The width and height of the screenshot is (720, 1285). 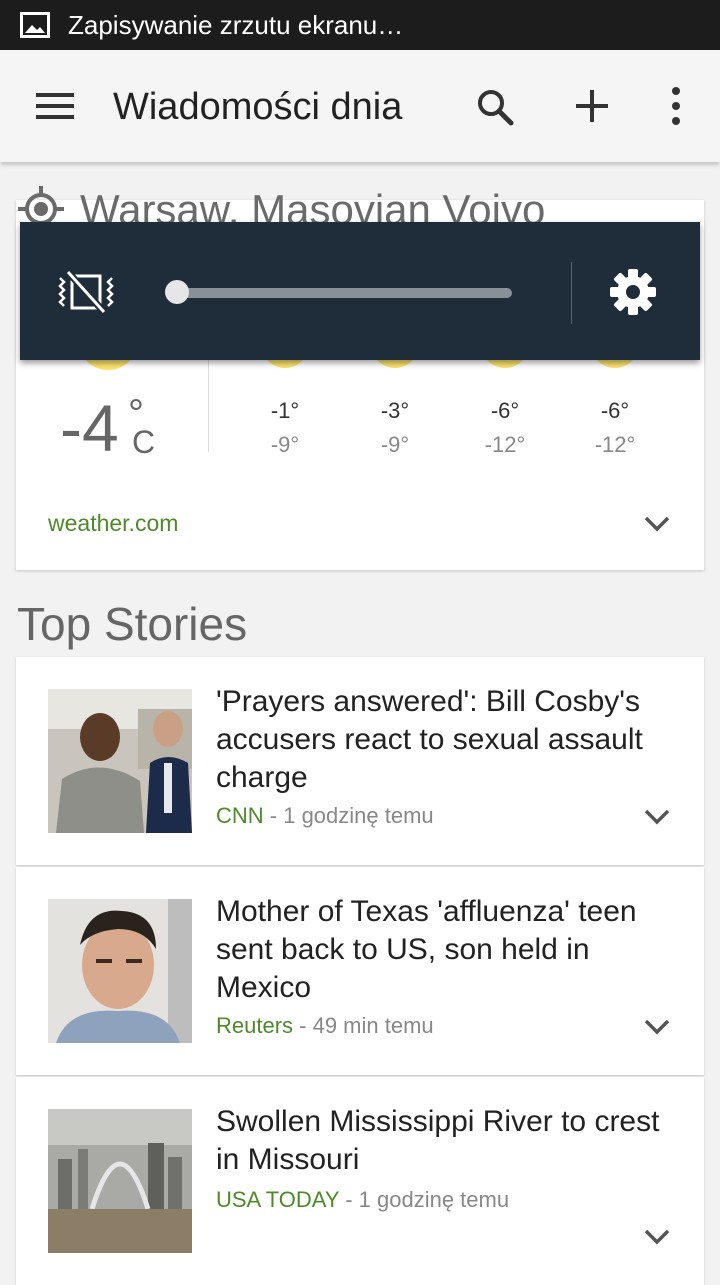 What do you see at coordinates (56, 106) in the screenshot?
I see `menu-icon` at bounding box center [56, 106].